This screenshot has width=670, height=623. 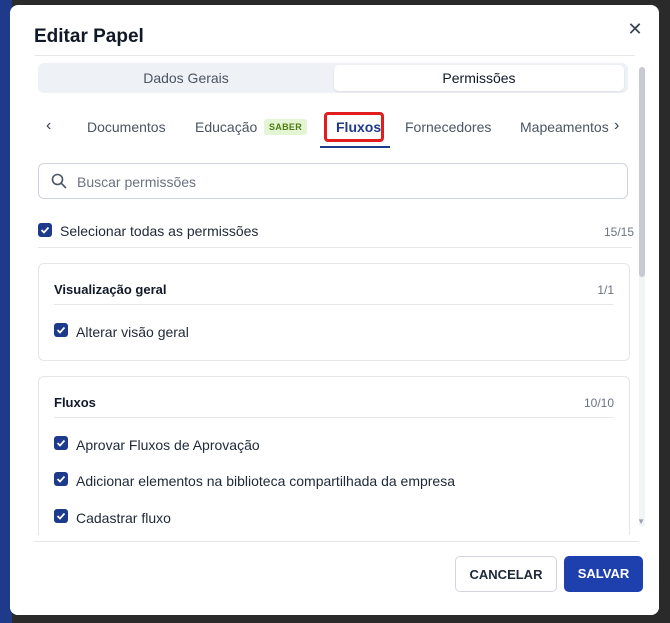 I want to click on tab-documentos: Documentos, so click(x=126, y=127).